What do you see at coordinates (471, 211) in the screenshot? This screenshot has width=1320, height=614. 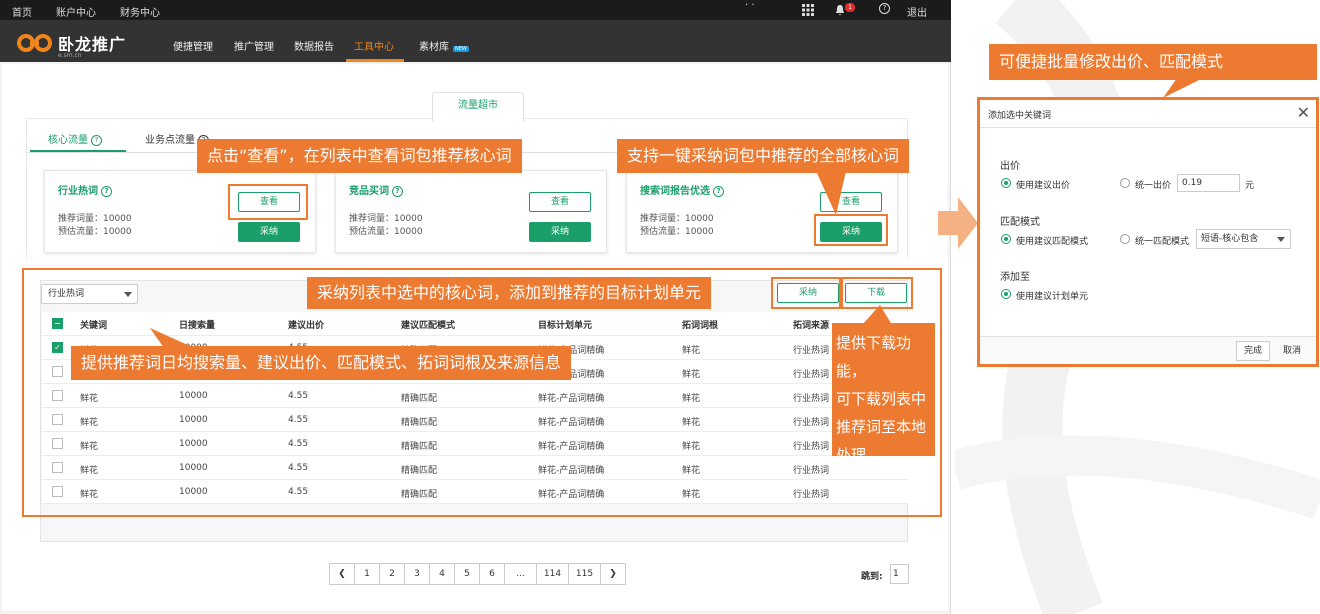 I see `card-competitor-keywords: 竞品买词? 推荐词量：10000 预估流量：10000 查看 采纳` at bounding box center [471, 211].